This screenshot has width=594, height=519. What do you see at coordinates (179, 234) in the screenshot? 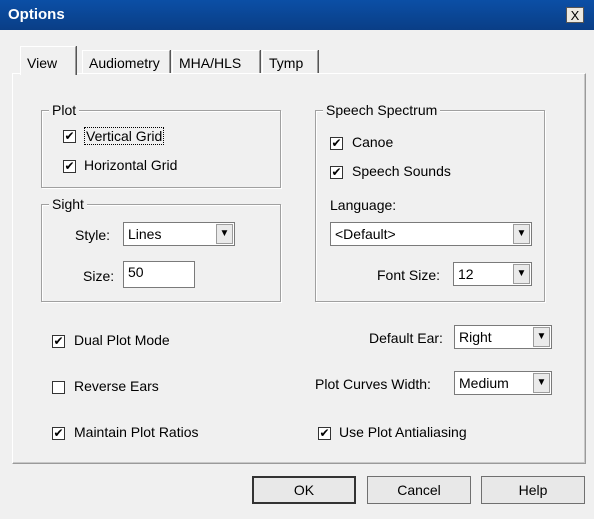
I see `style-select: Lines ▼` at bounding box center [179, 234].